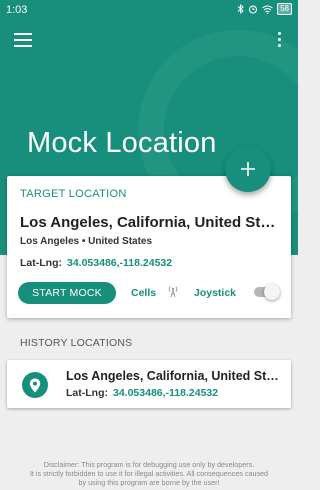 The image size is (320, 490). Describe the element at coordinates (87, 393) in the screenshot. I see `history-latlng-label: Lat-Lng:` at that location.